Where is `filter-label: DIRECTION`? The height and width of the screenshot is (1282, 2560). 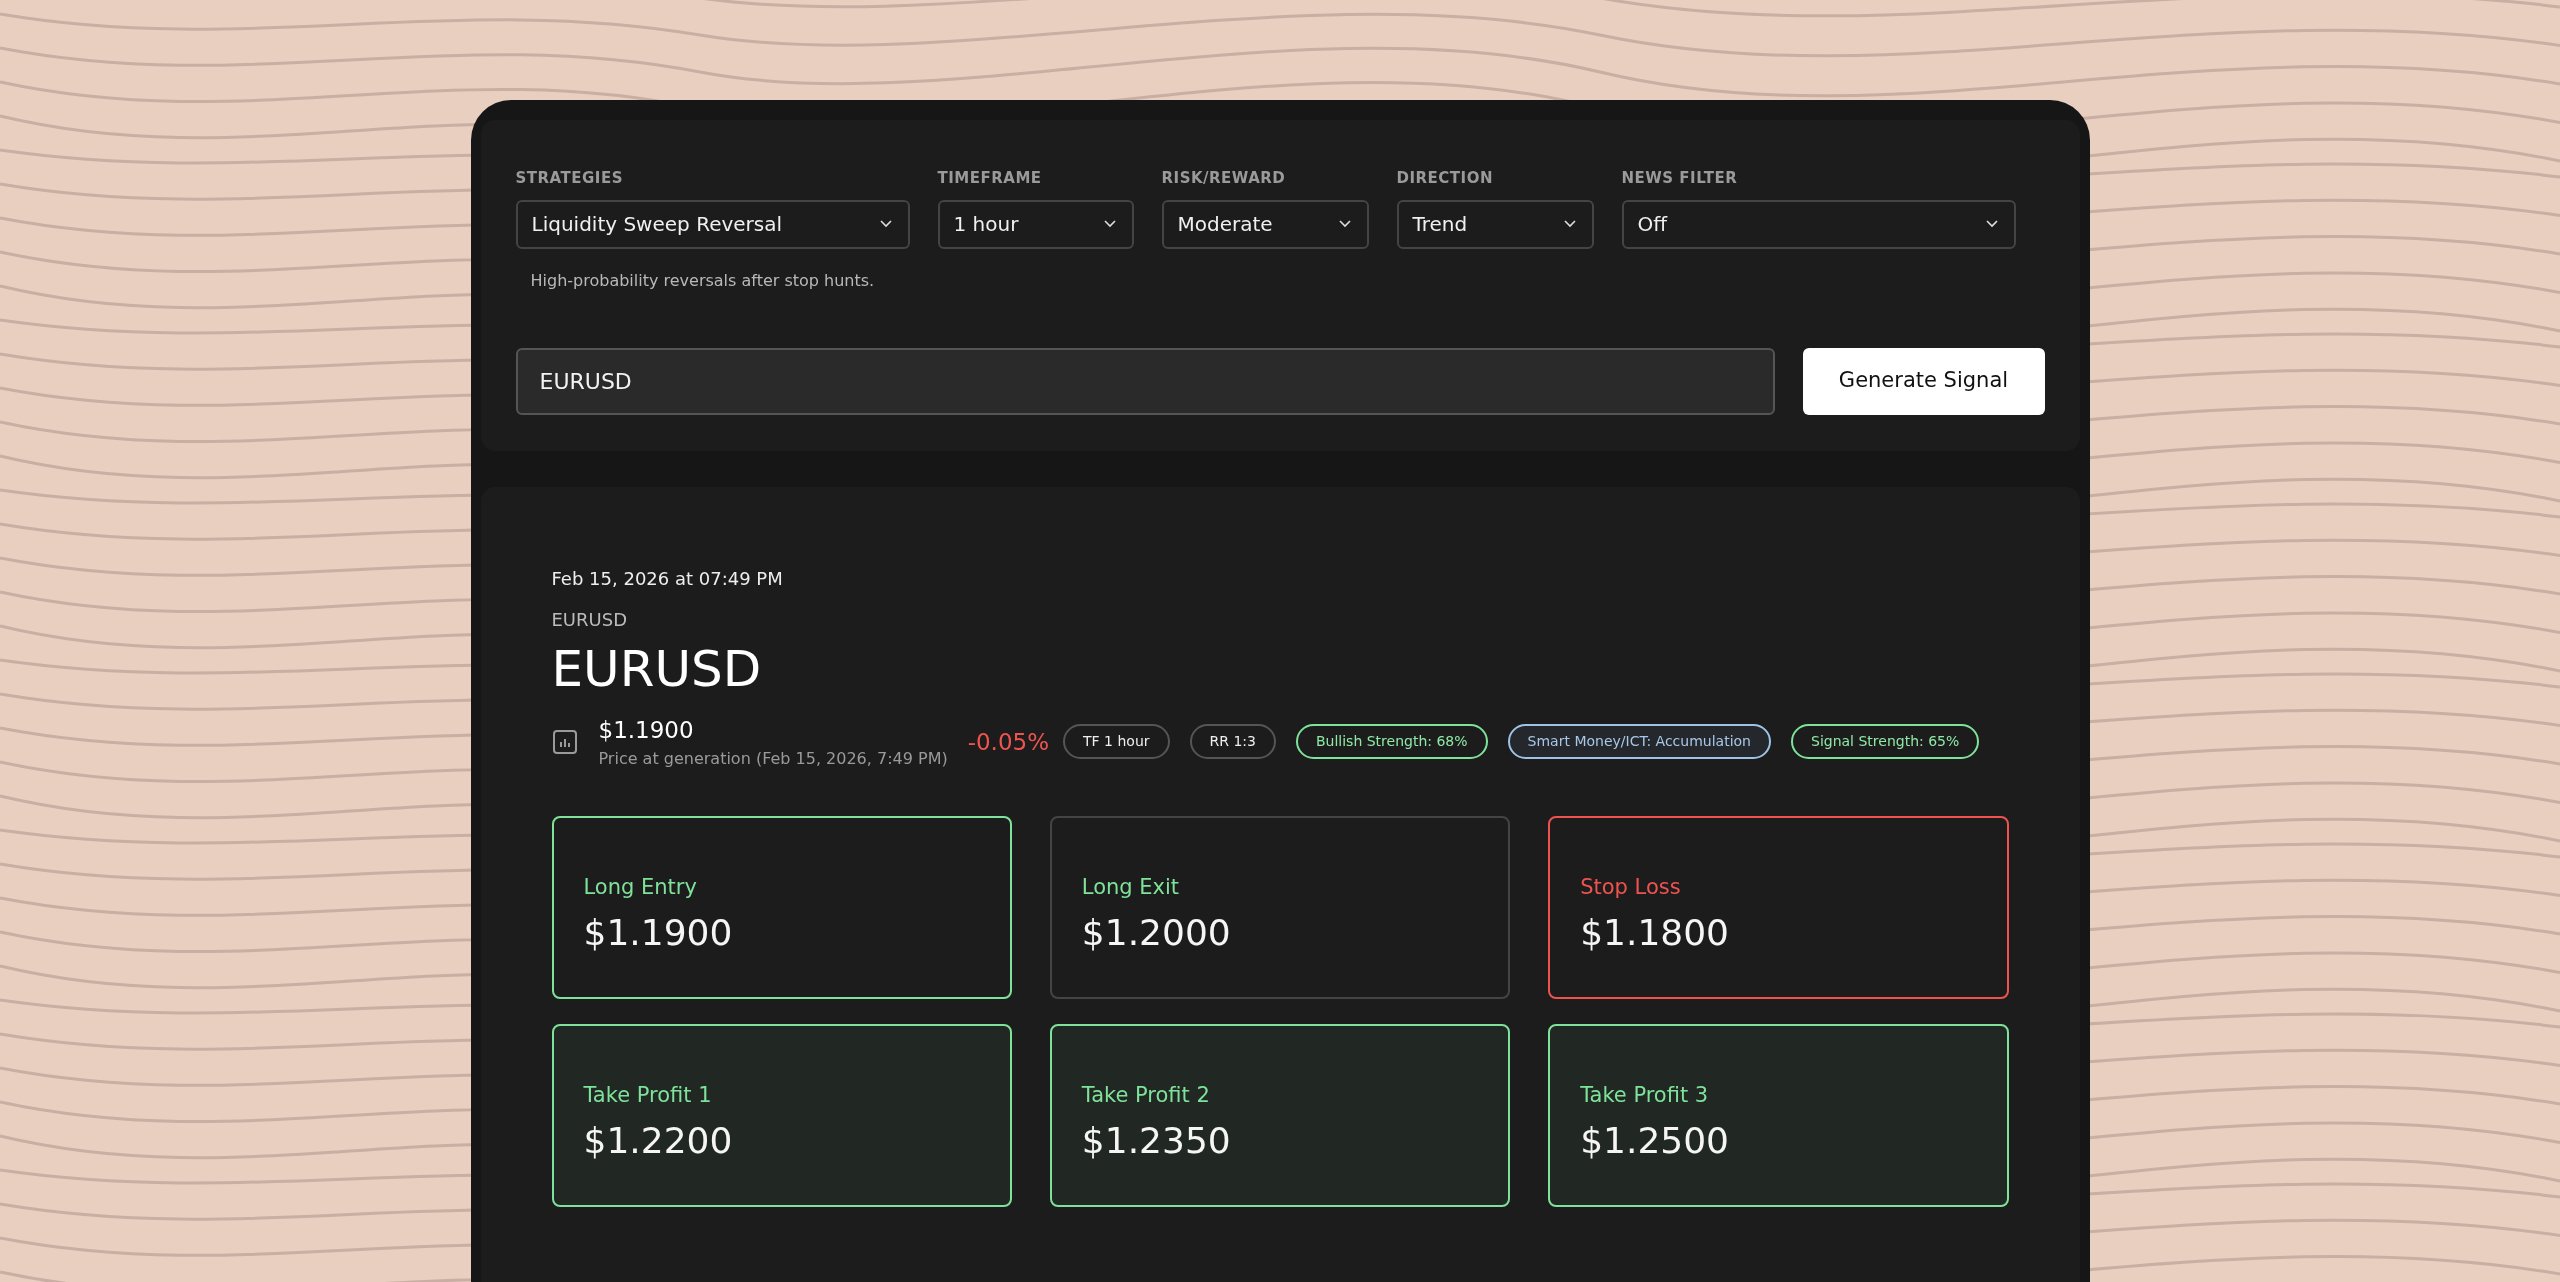 filter-label: DIRECTION is located at coordinates (1445, 178).